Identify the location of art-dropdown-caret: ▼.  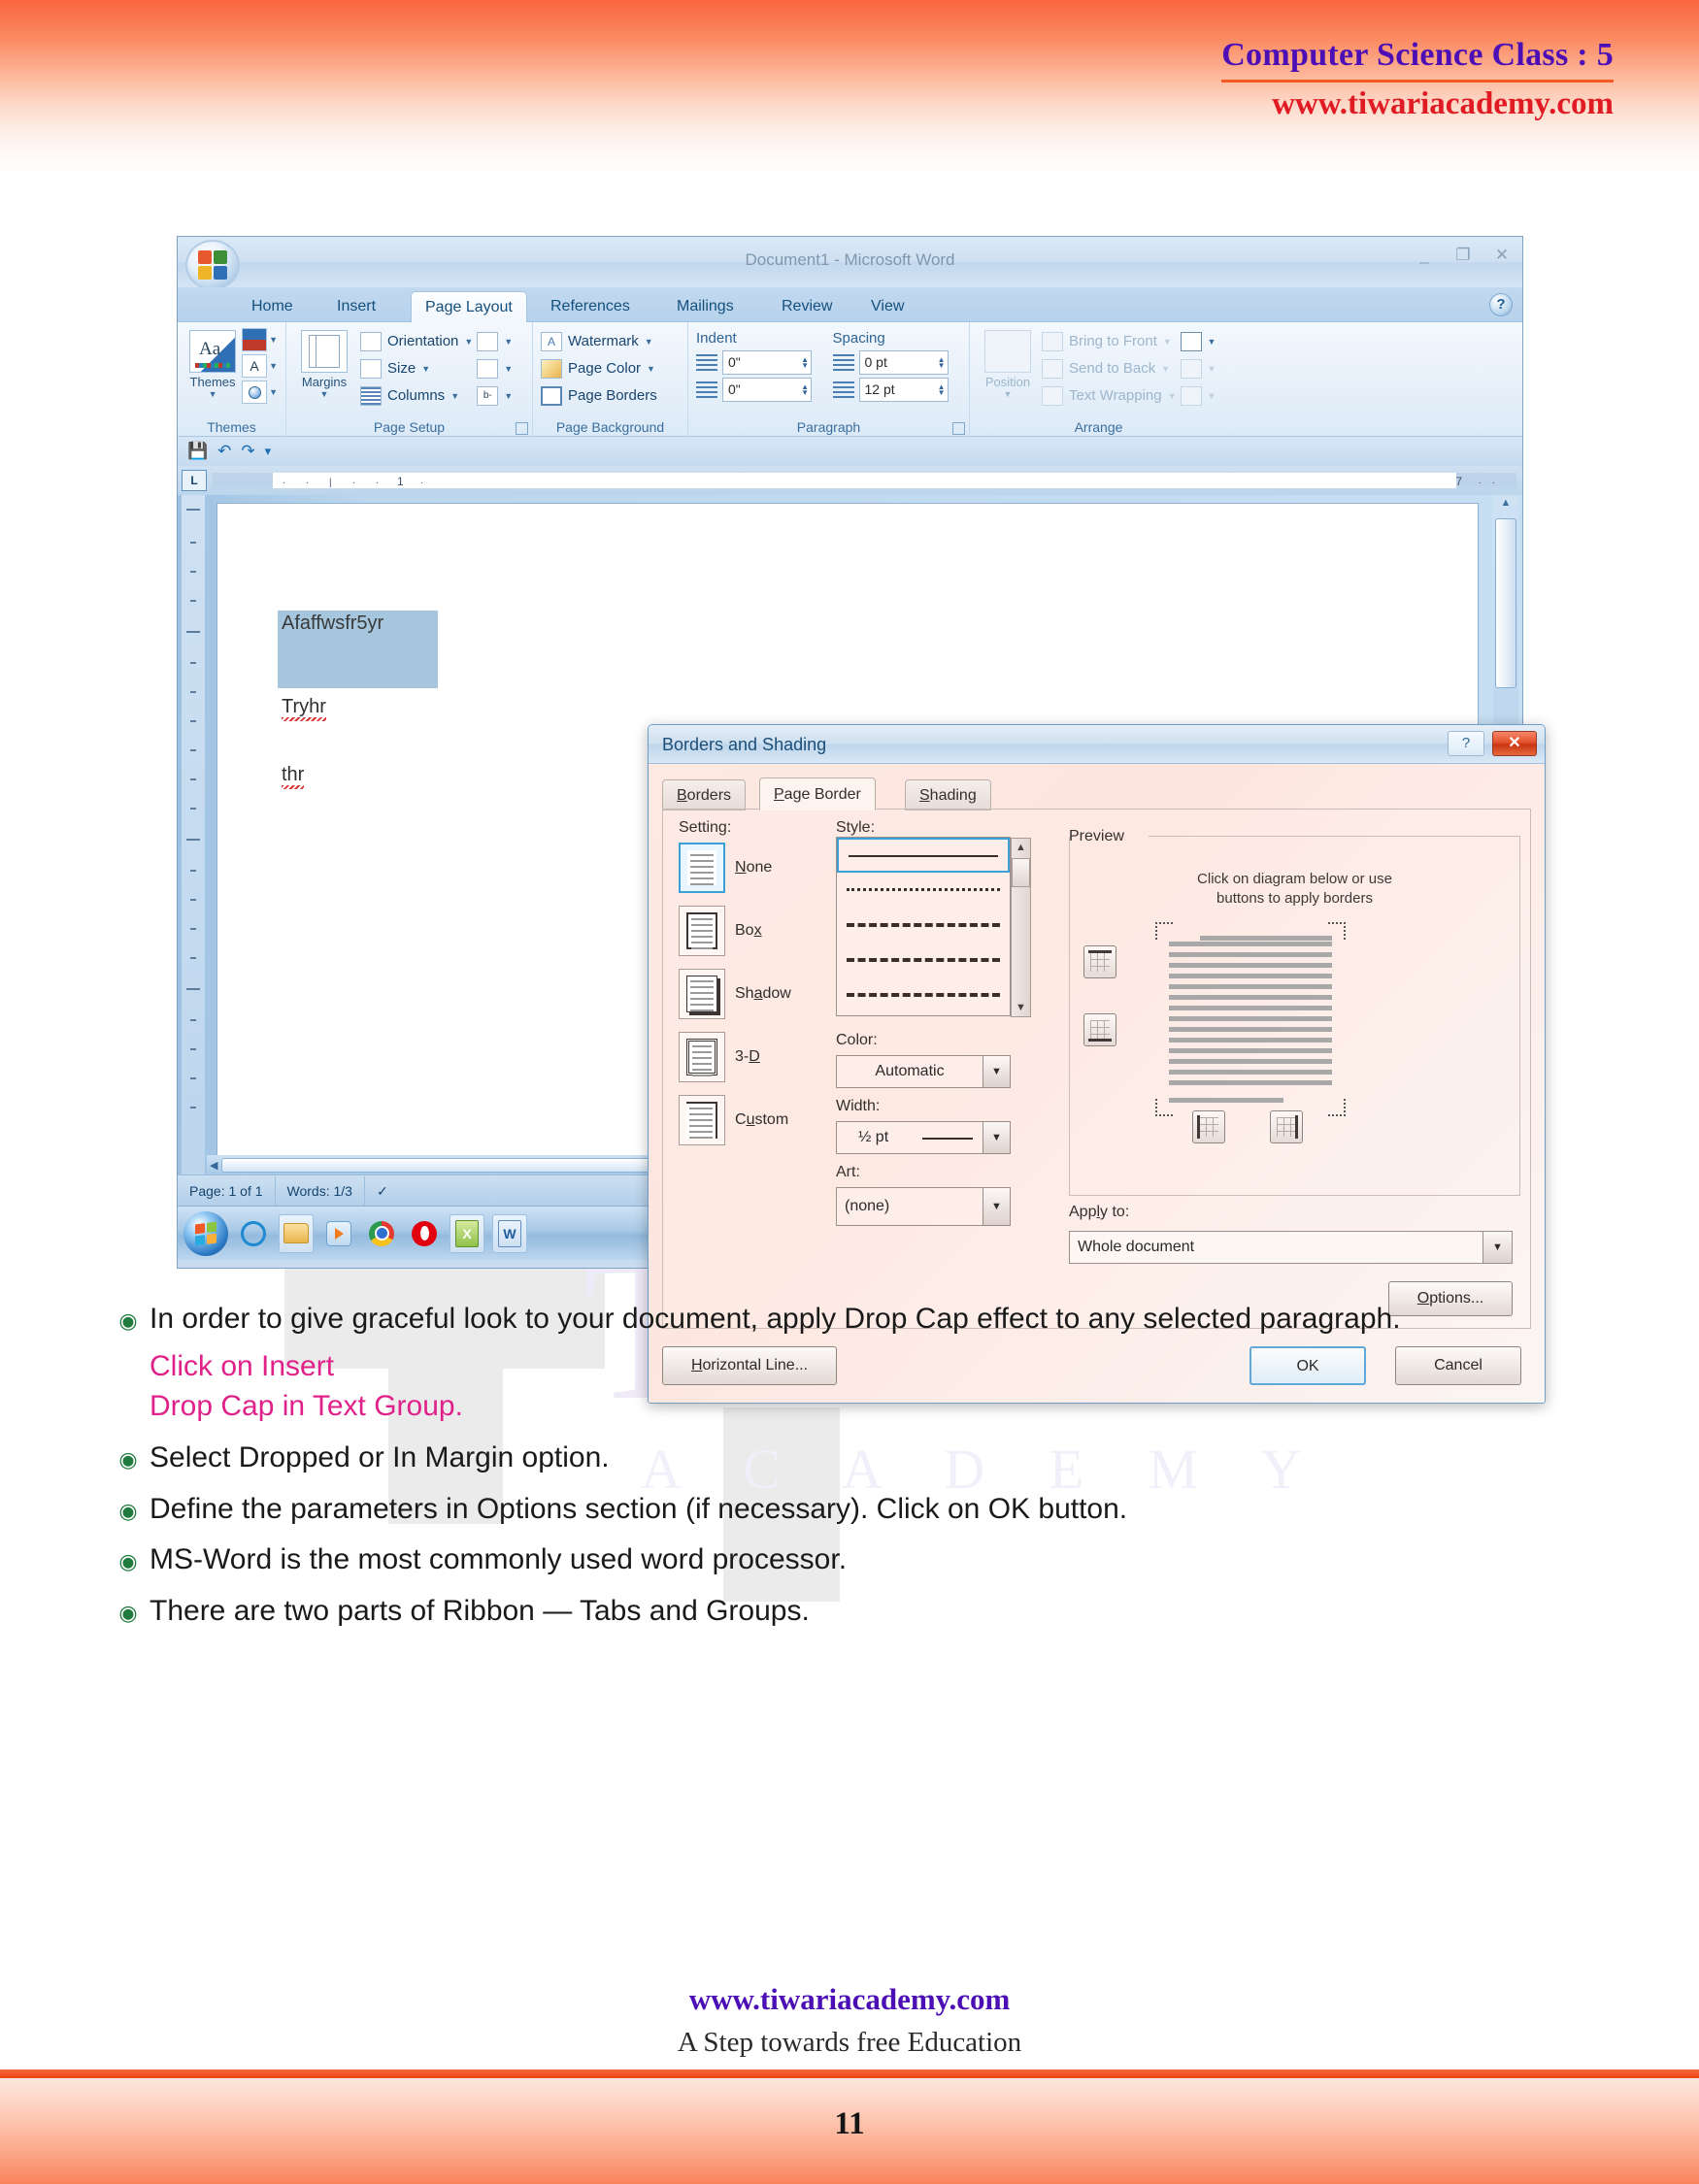
(997, 1206).